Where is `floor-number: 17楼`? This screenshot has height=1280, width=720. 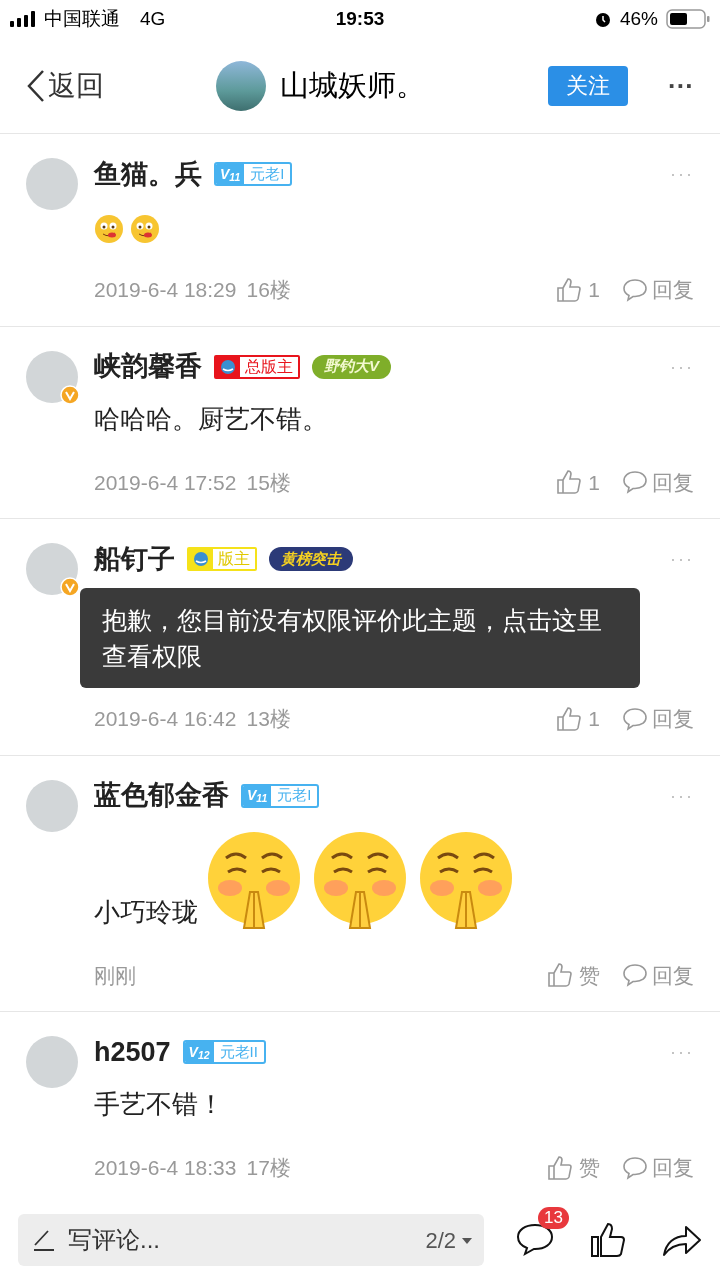
floor-number: 17楼 is located at coordinates (268, 1168).